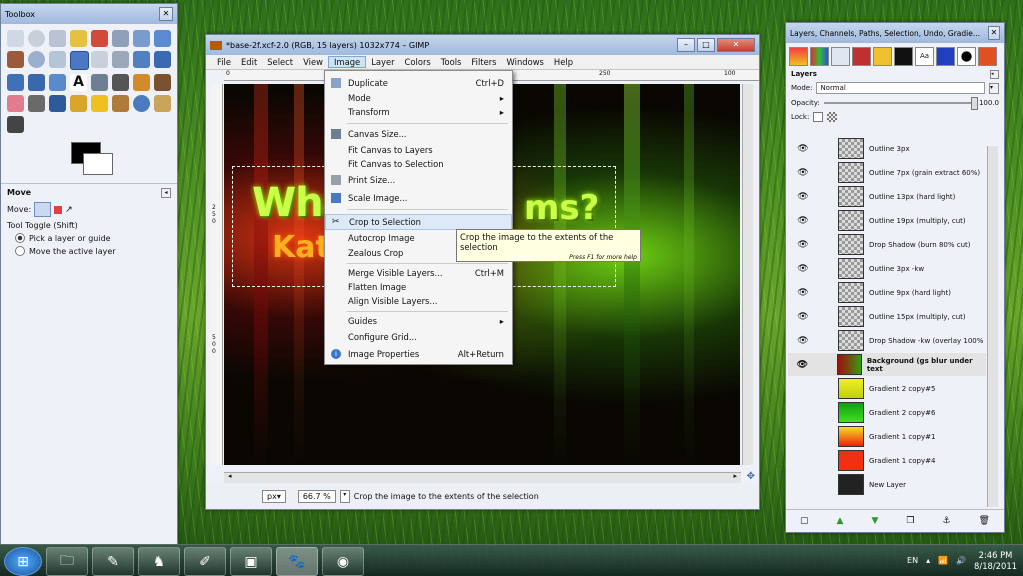 The width and height of the screenshot is (1023, 576). Describe the element at coordinates (251, 561) in the screenshot. I see `monitor-taskbar-icon: ▣` at that location.